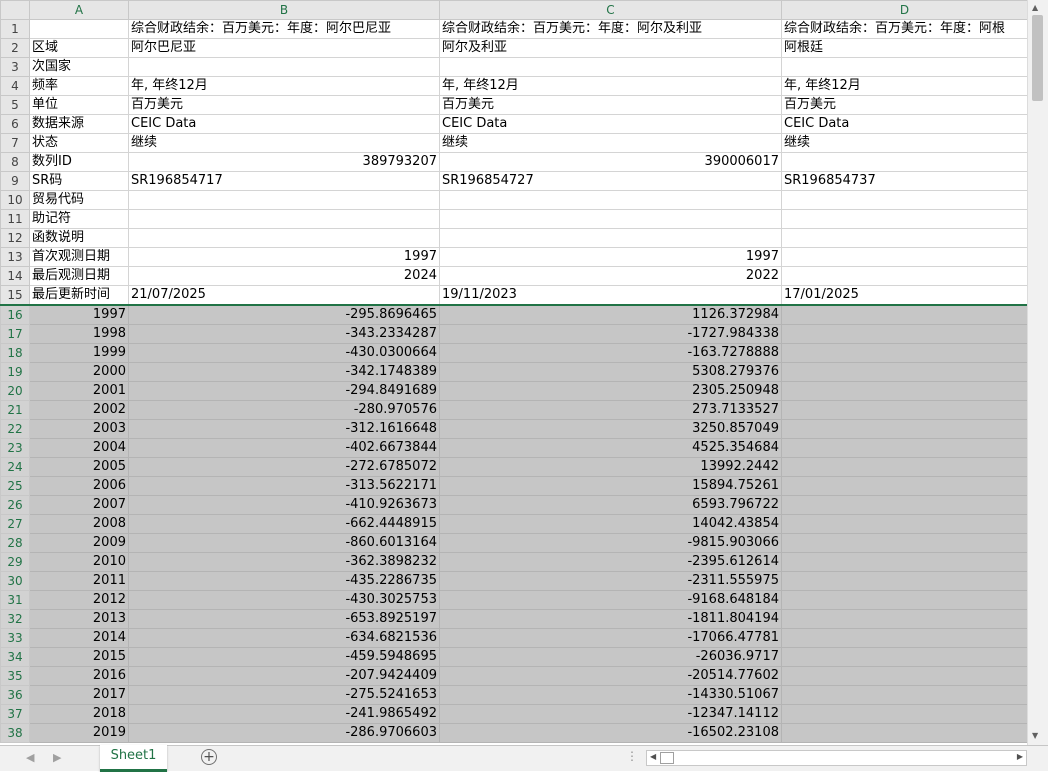 The width and height of the screenshot is (1048, 772). Describe the element at coordinates (284, 372) in the screenshot. I see `cell-b: -342.1748389` at that location.